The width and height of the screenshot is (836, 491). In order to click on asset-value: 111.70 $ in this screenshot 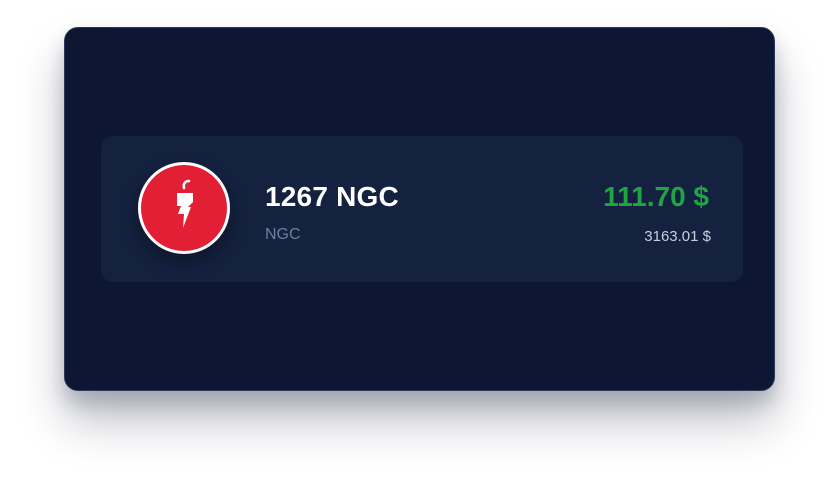, I will do `click(656, 196)`.